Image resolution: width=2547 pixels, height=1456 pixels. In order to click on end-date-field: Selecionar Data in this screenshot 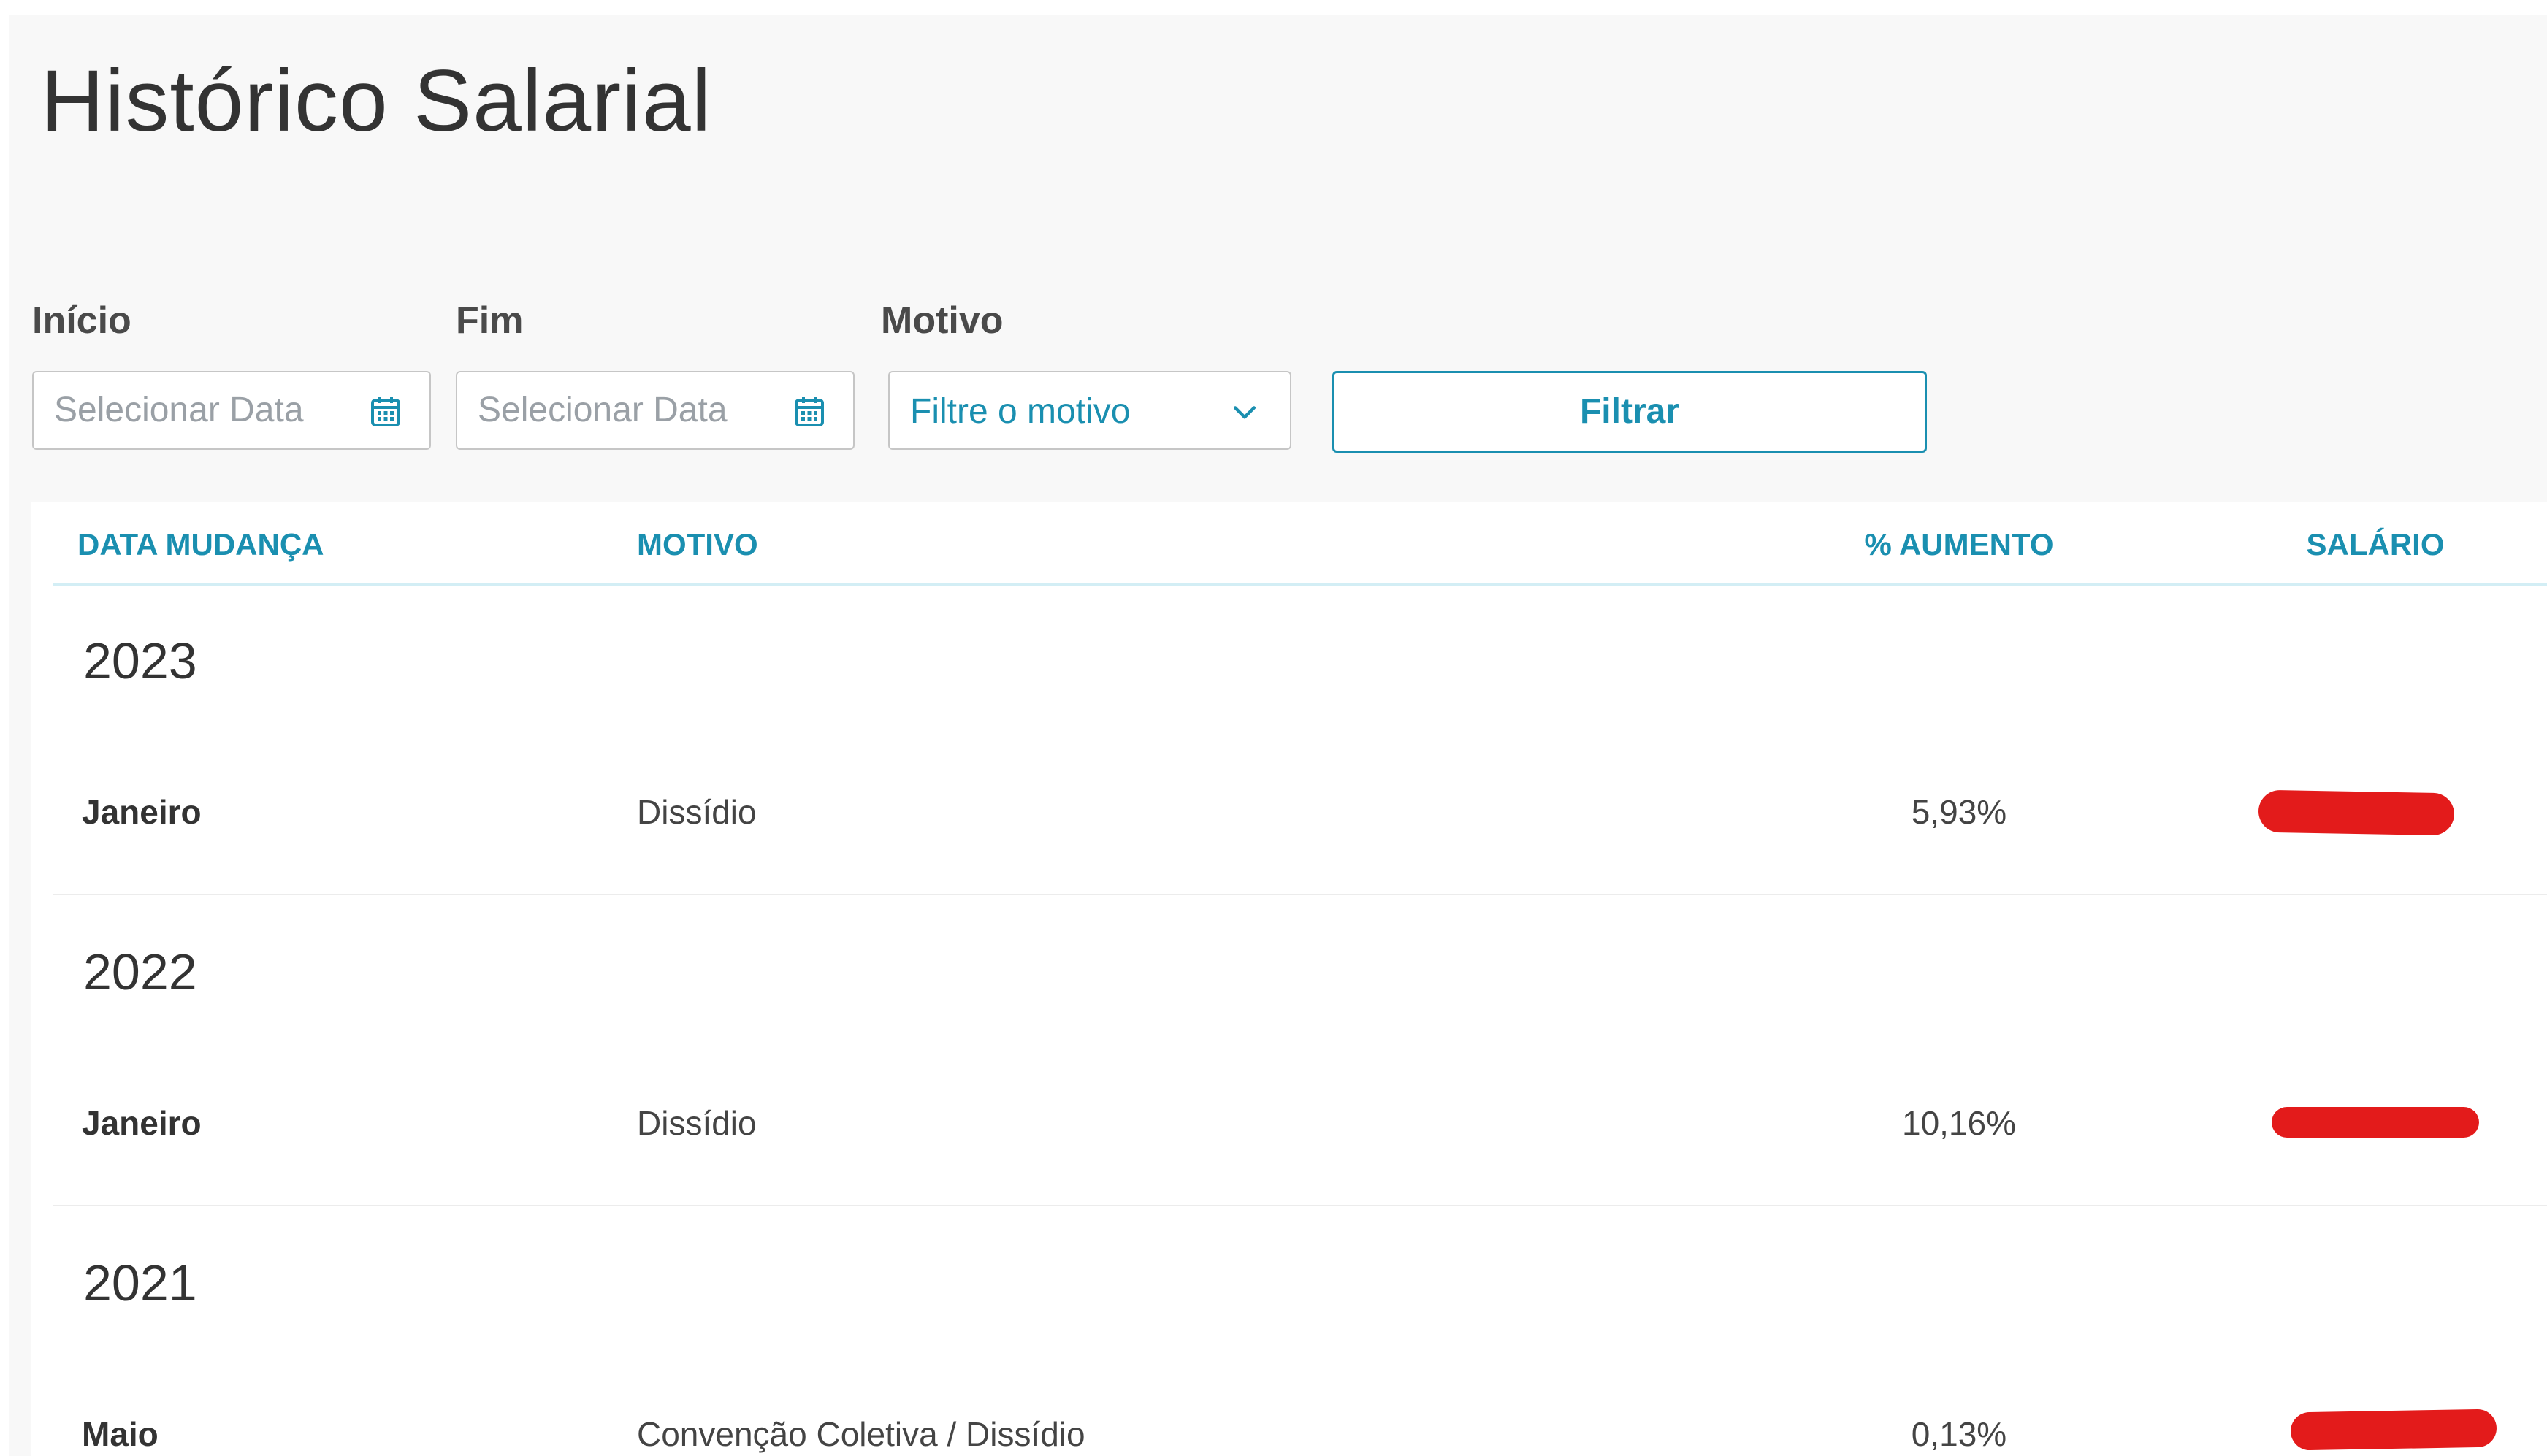, I will do `click(655, 410)`.